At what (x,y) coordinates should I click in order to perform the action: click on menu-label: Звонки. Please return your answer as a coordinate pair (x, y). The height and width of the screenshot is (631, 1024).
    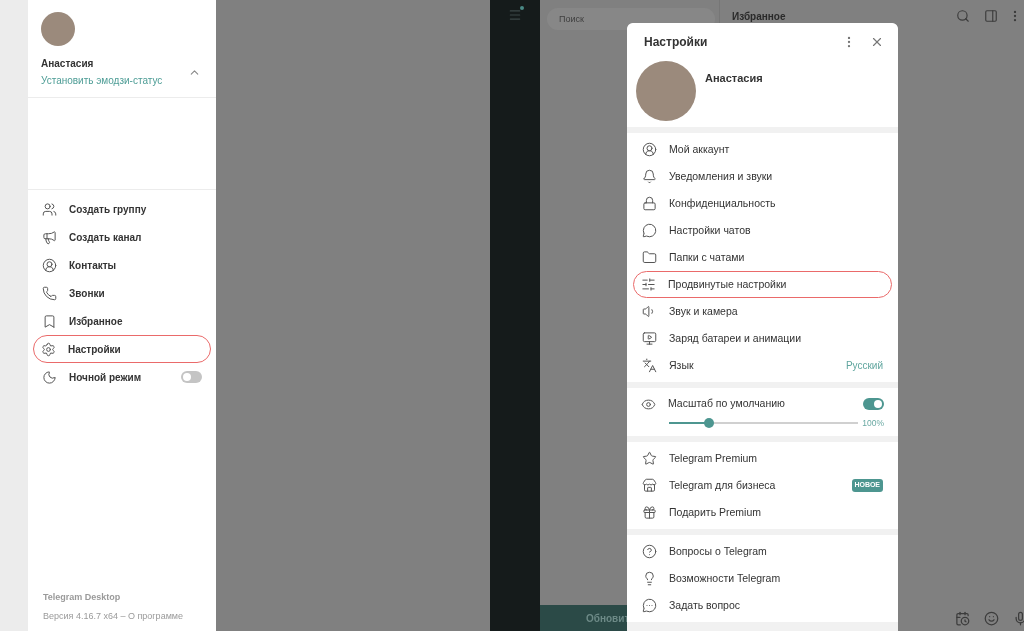
    Looking at the image, I should click on (87, 293).